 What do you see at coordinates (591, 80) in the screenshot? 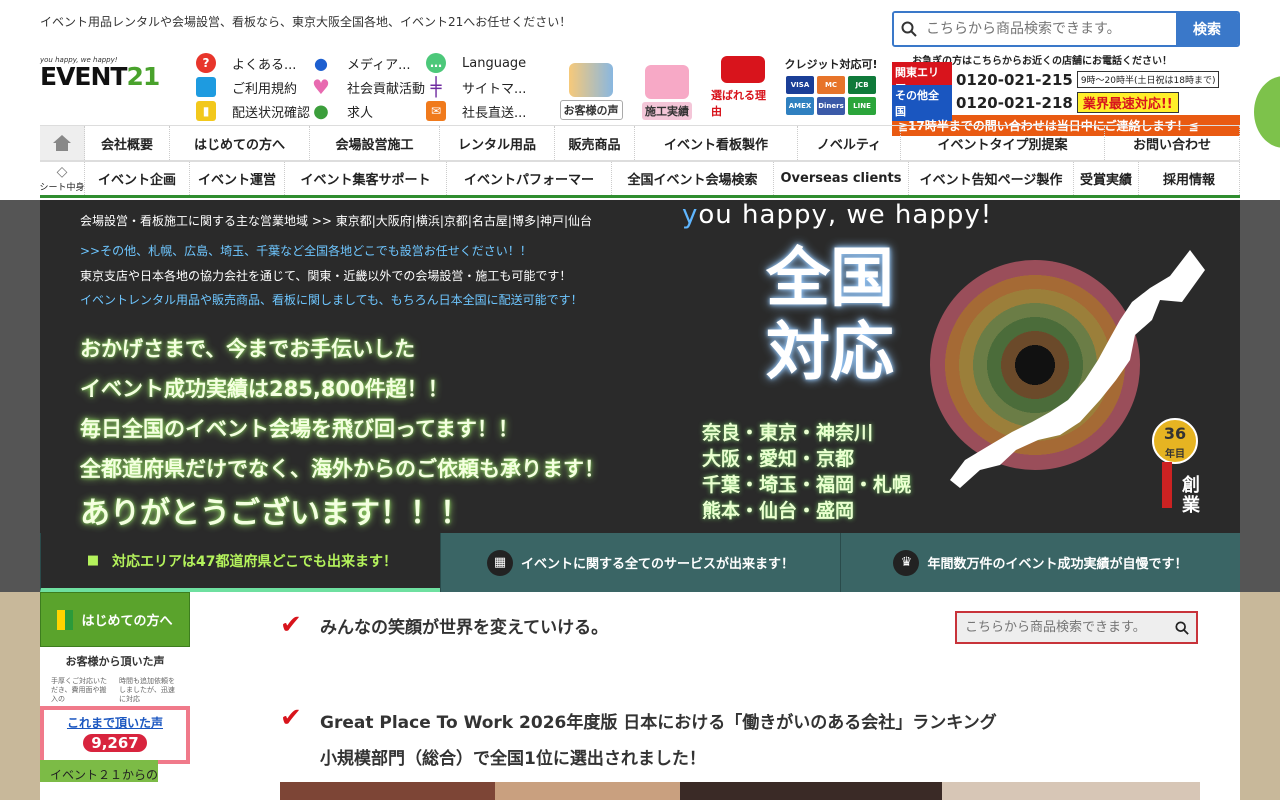
I see `people-icon` at bounding box center [591, 80].